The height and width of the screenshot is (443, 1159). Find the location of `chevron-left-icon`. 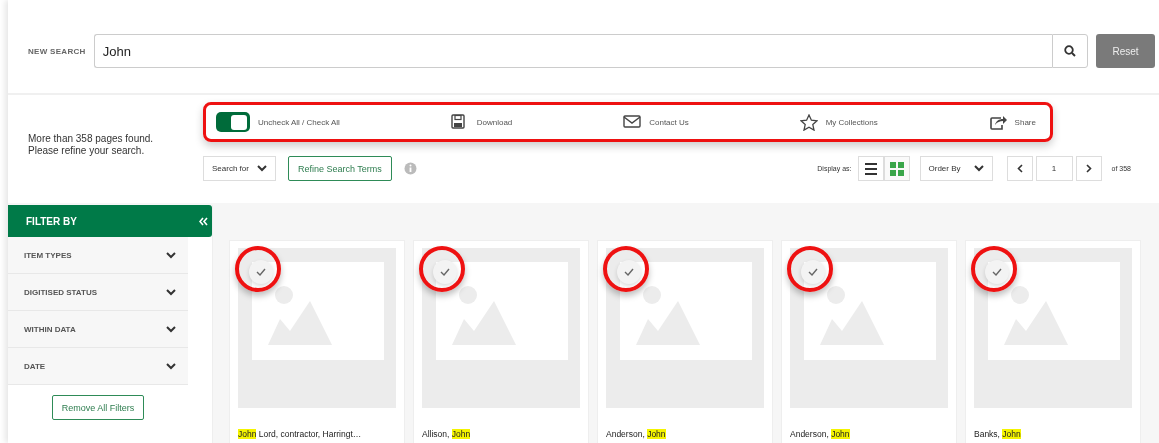

chevron-left-icon is located at coordinates (1019, 168).